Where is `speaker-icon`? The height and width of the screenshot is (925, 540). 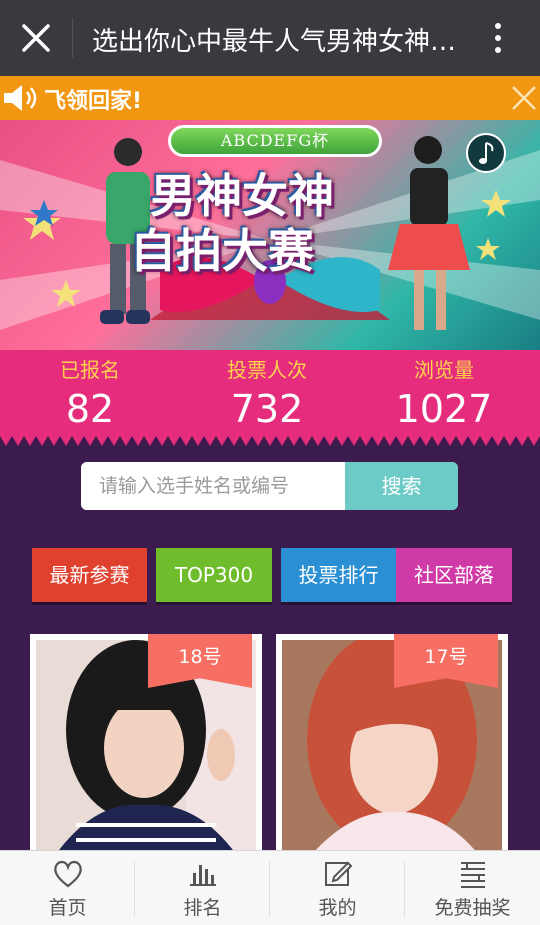 speaker-icon is located at coordinates (20, 98).